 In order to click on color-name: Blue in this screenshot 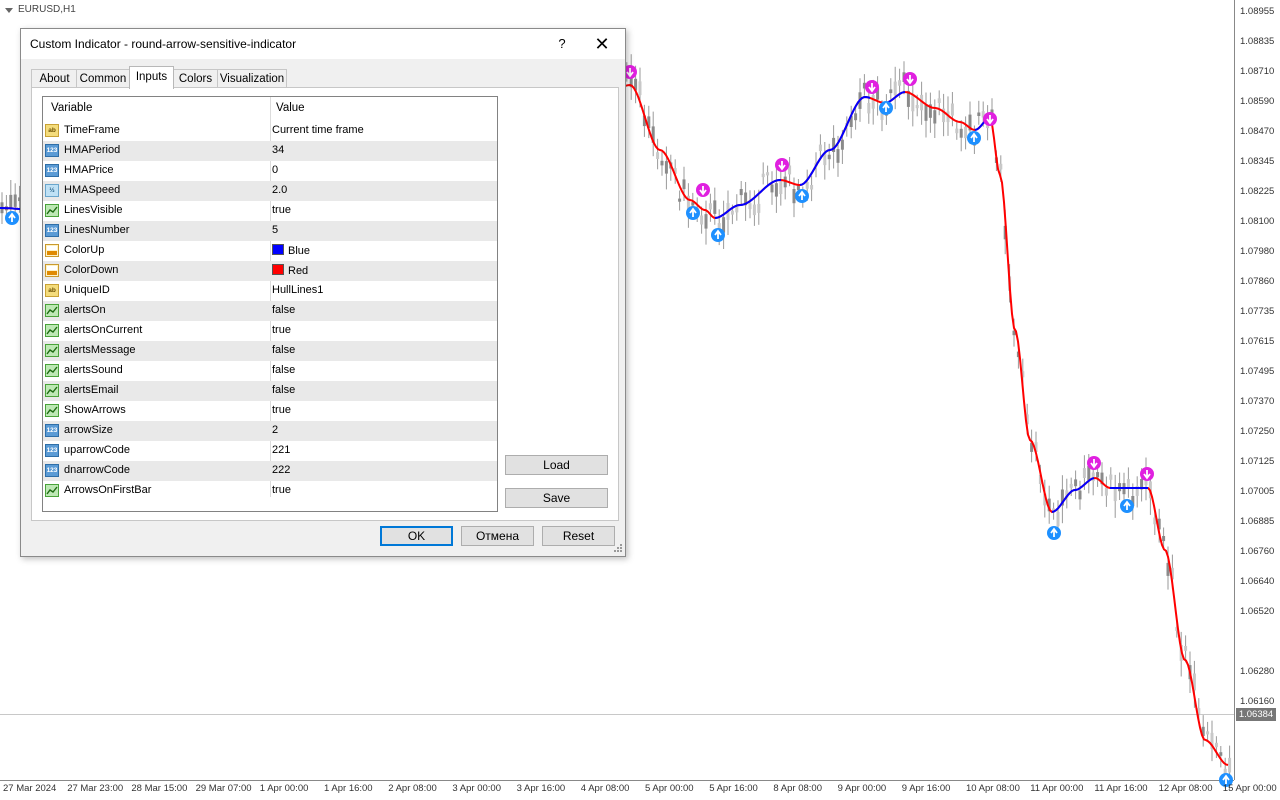, I will do `click(299, 251)`.